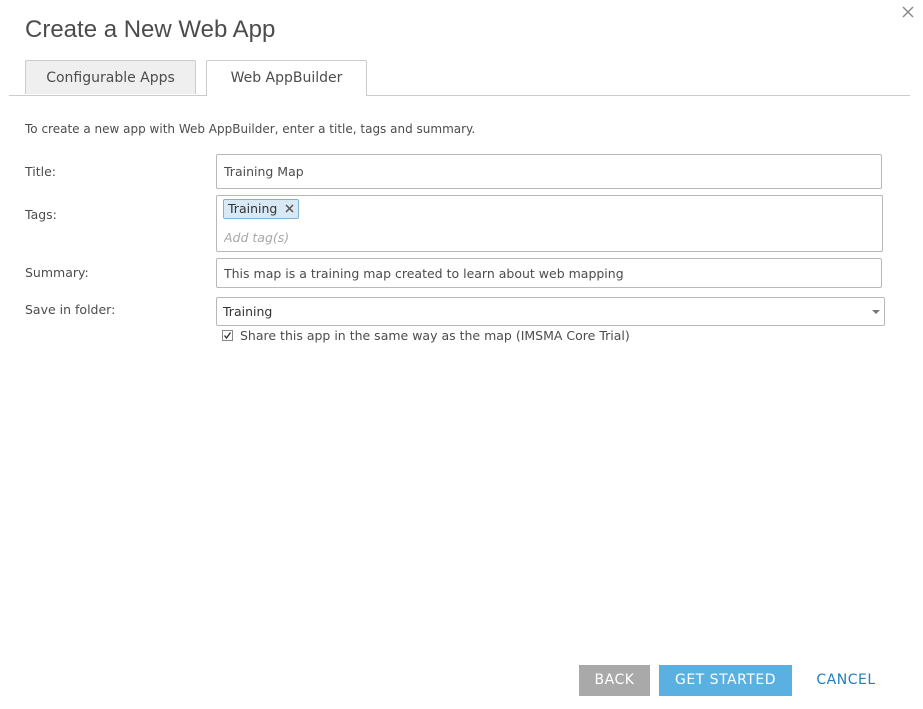 This screenshot has height=709, width=923. What do you see at coordinates (549, 273) in the screenshot?
I see `summary-input` at bounding box center [549, 273].